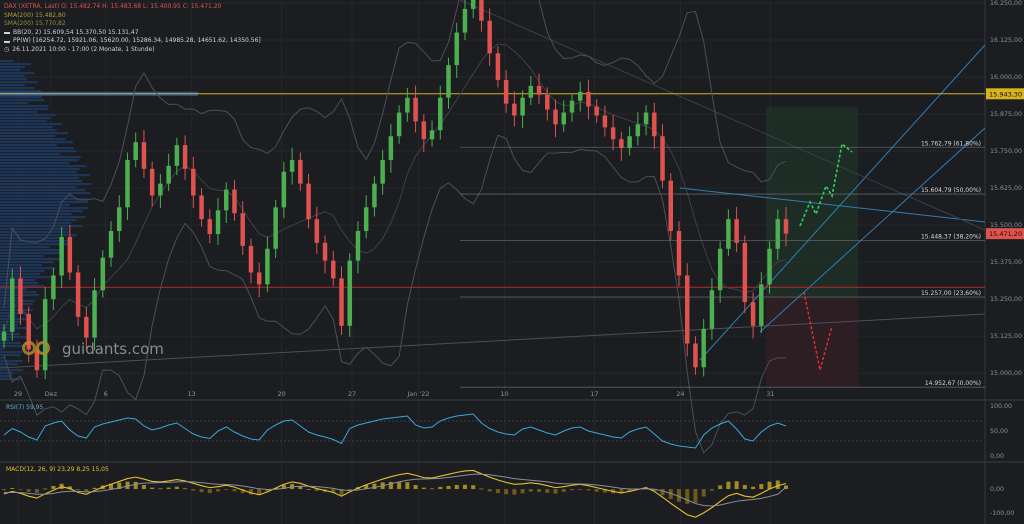  I want to click on price-tick-label: 16.125,00, so click(1006, 40).